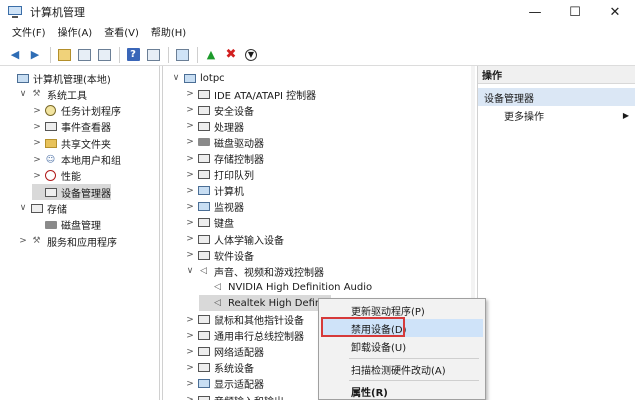  What do you see at coordinates (182, 55) in the screenshot?
I see `monitor-icon` at bounding box center [182, 55].